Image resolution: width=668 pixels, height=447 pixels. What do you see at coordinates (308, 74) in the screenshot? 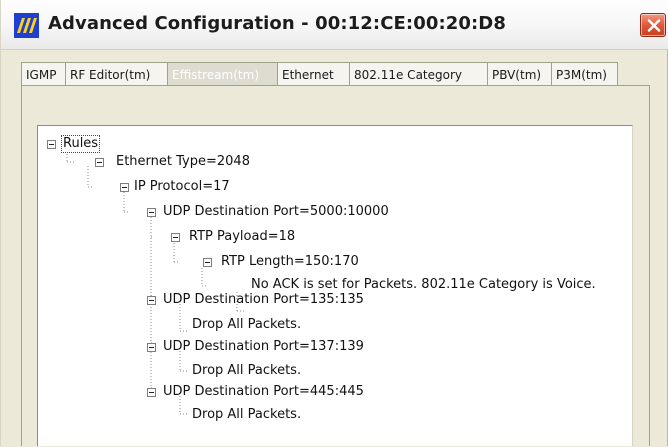
I see `tab-label: Ethernet` at bounding box center [308, 74].